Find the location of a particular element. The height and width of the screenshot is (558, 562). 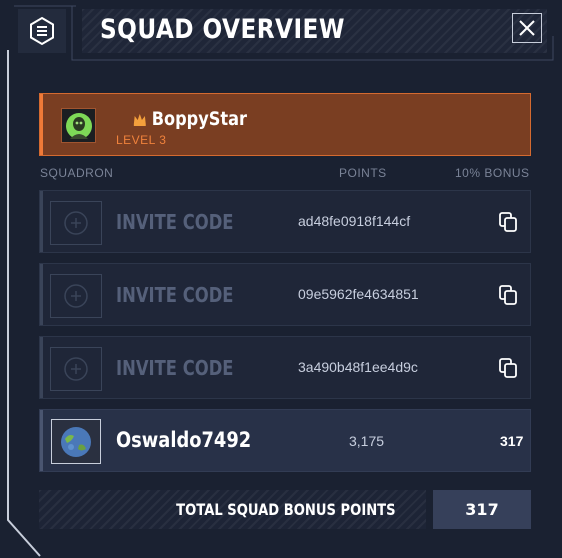

member-points: 3,175 is located at coordinates (367, 441).